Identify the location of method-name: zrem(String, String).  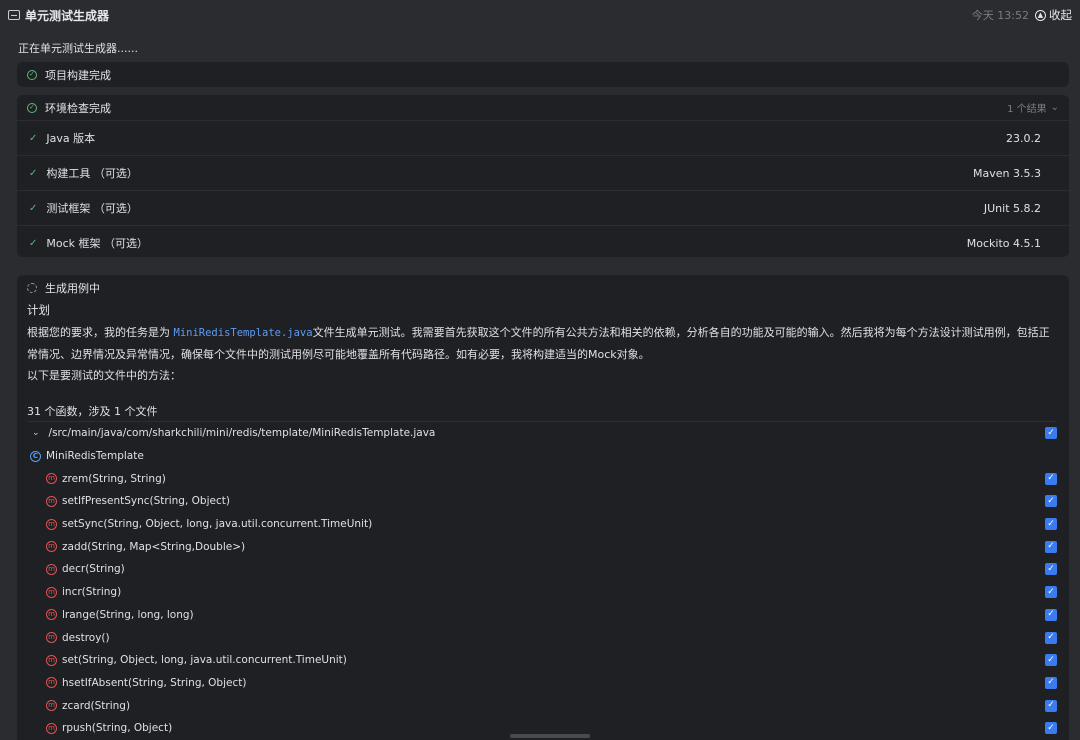
(114, 478).